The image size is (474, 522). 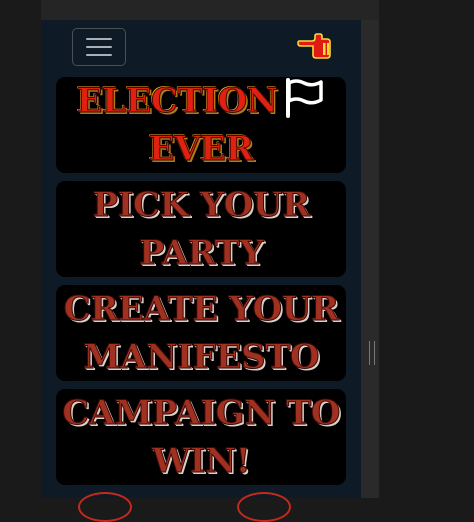 I want to click on flag-icon, so click(x=305, y=98).